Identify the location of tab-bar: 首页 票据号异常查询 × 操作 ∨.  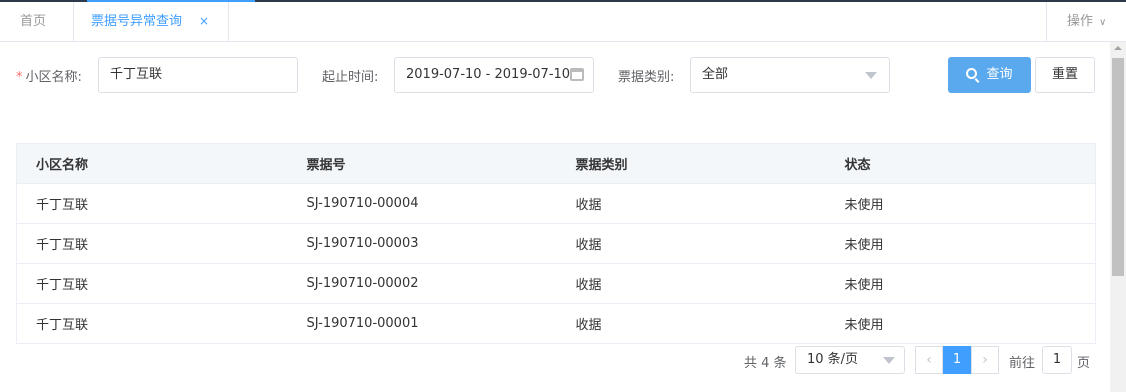
(563, 22).